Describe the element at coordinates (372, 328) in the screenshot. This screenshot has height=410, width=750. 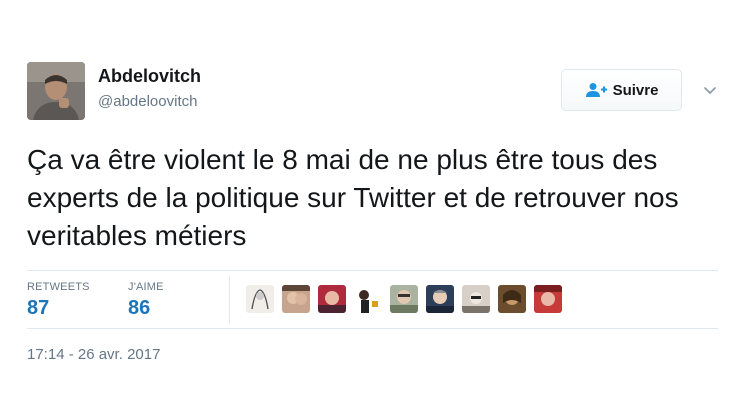
I see `stats-divider-bottom` at that location.